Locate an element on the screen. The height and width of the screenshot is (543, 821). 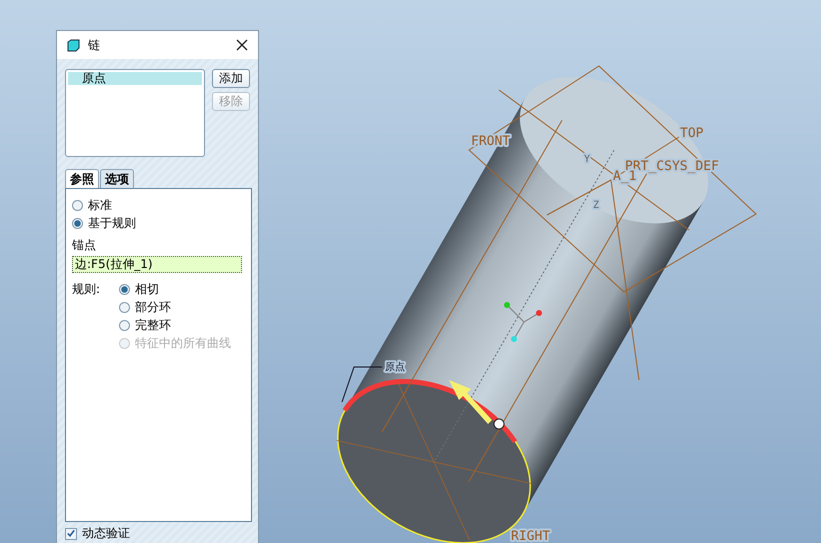
dialog-button: 添加 is located at coordinates (231, 78).